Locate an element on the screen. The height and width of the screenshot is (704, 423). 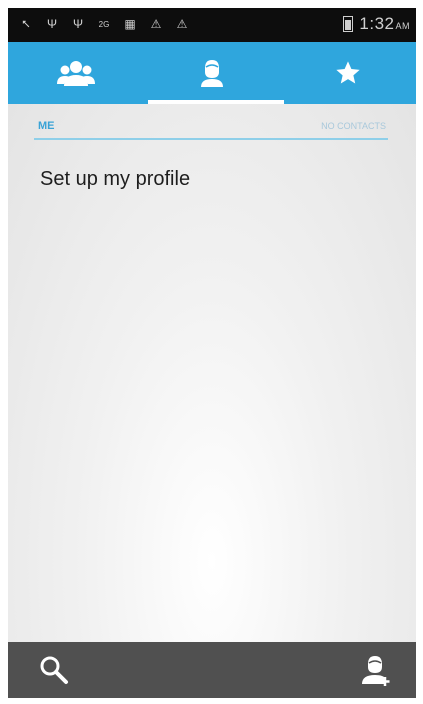
2g-icon: 2G is located at coordinates (104, 24).